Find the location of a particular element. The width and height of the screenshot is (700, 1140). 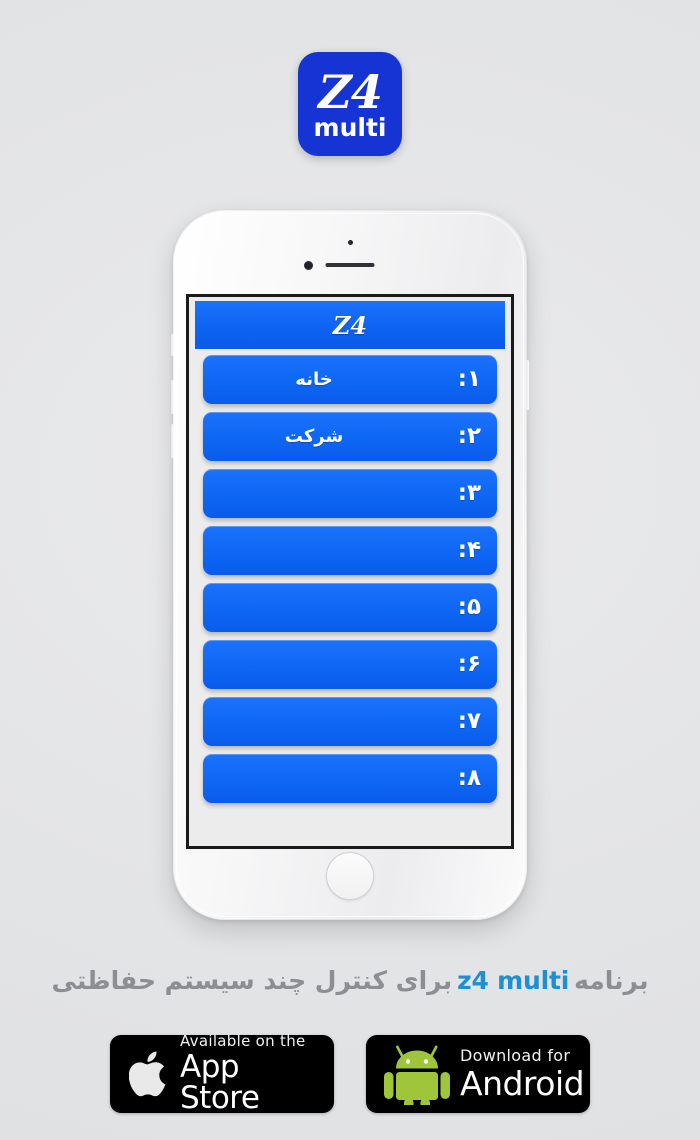

phone-mute-switch is located at coordinates (172, 345).